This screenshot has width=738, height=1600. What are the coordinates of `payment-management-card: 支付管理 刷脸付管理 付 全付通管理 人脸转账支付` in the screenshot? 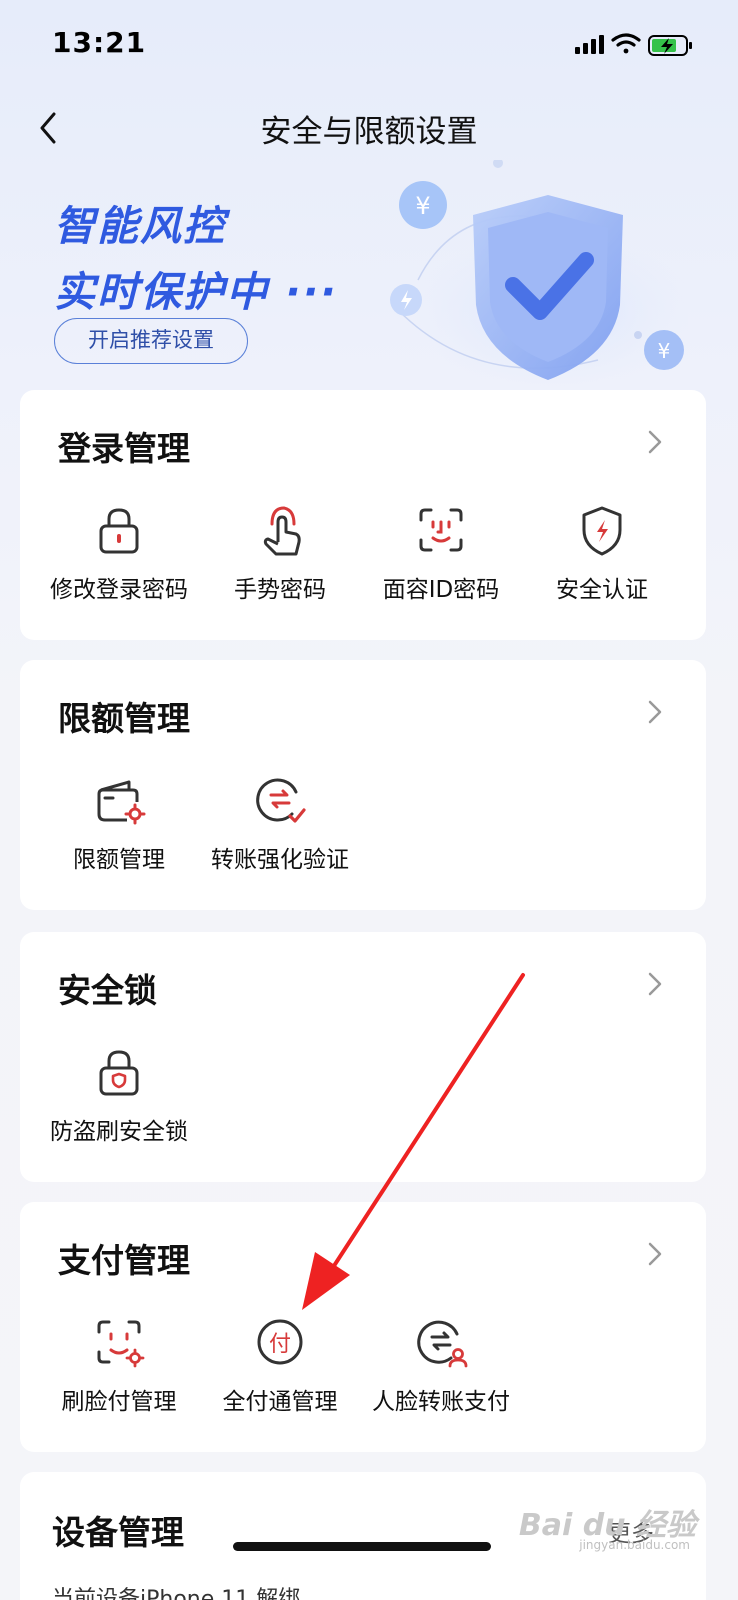 It's located at (363, 1327).